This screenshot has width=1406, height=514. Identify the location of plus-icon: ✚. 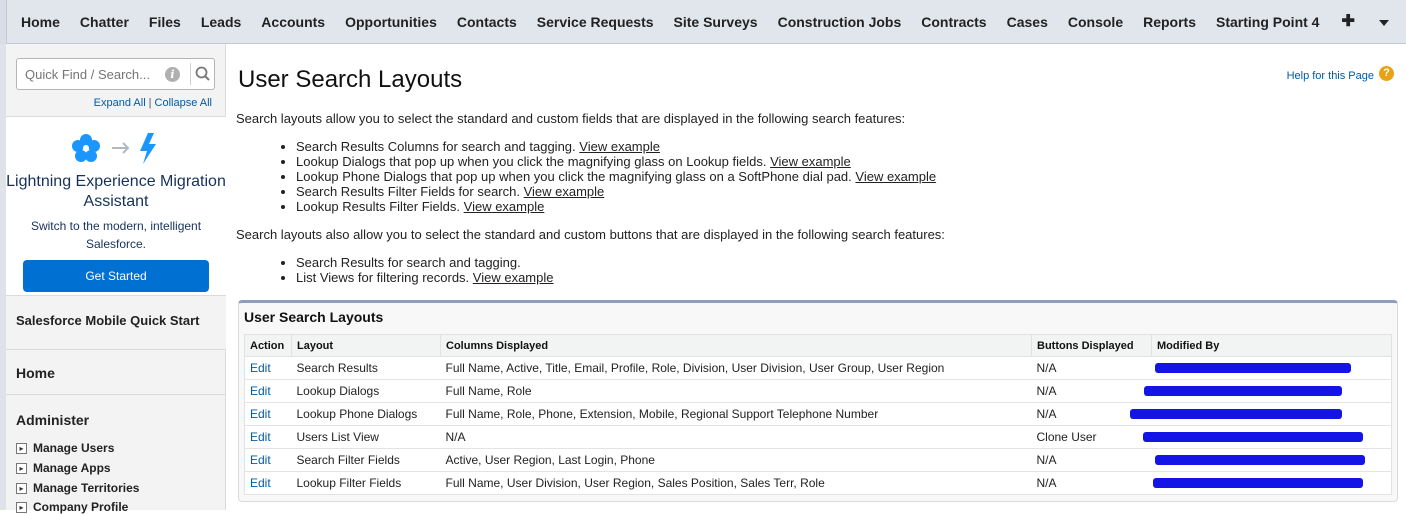
(1347, 22).